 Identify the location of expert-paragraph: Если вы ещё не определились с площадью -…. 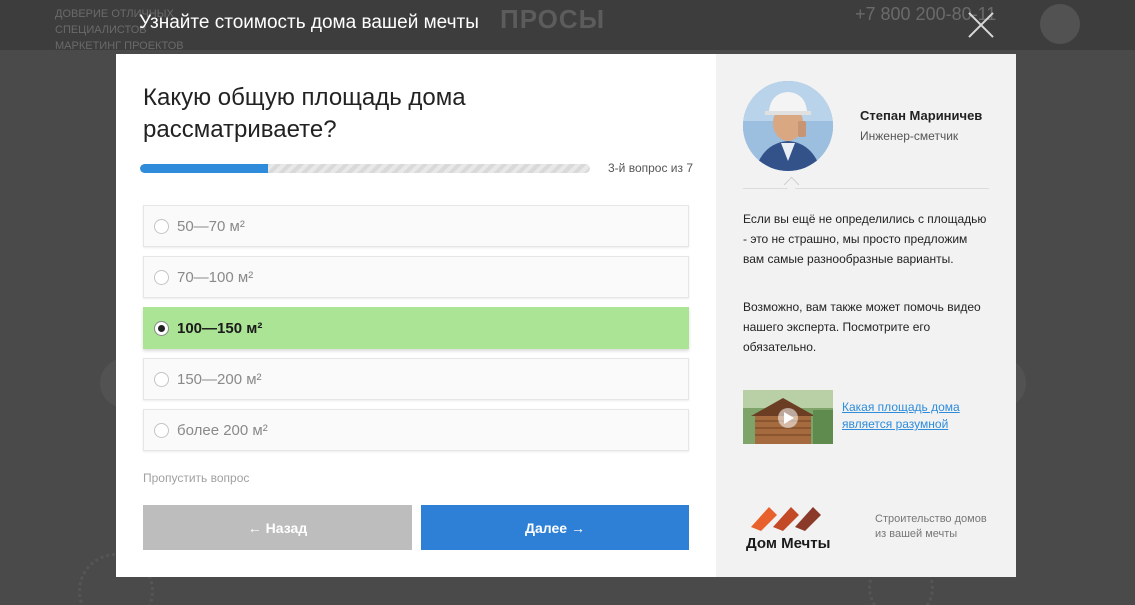
(865, 239).